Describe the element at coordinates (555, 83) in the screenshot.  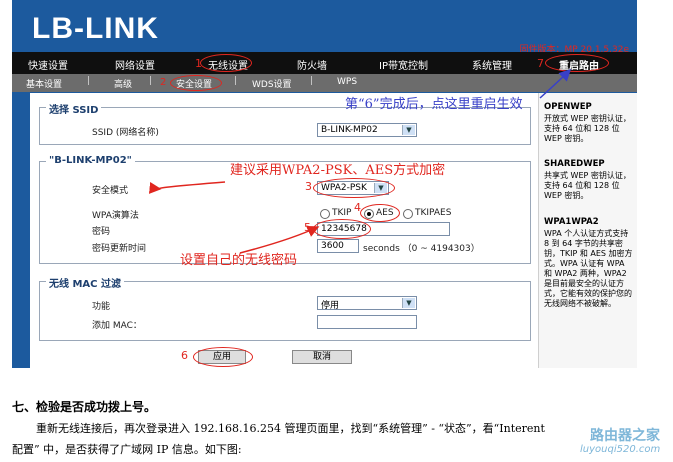
I see `arrow-restart` at that location.